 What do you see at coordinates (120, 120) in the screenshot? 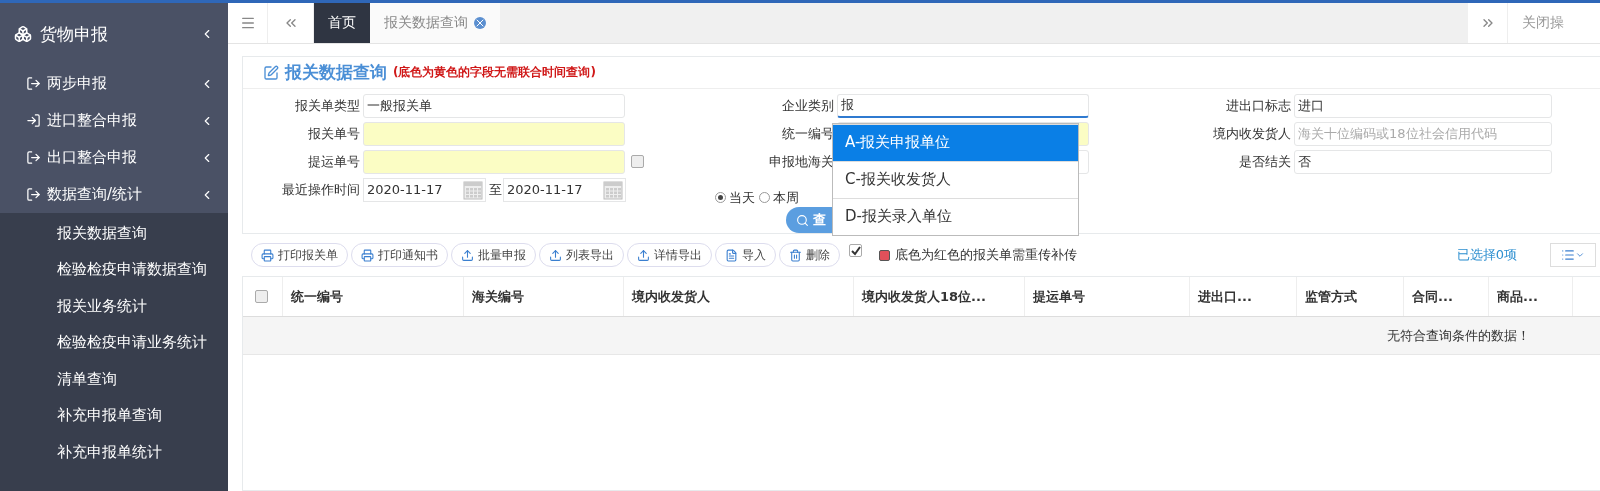
I see `sidebar-group: 进口整合申报` at bounding box center [120, 120].